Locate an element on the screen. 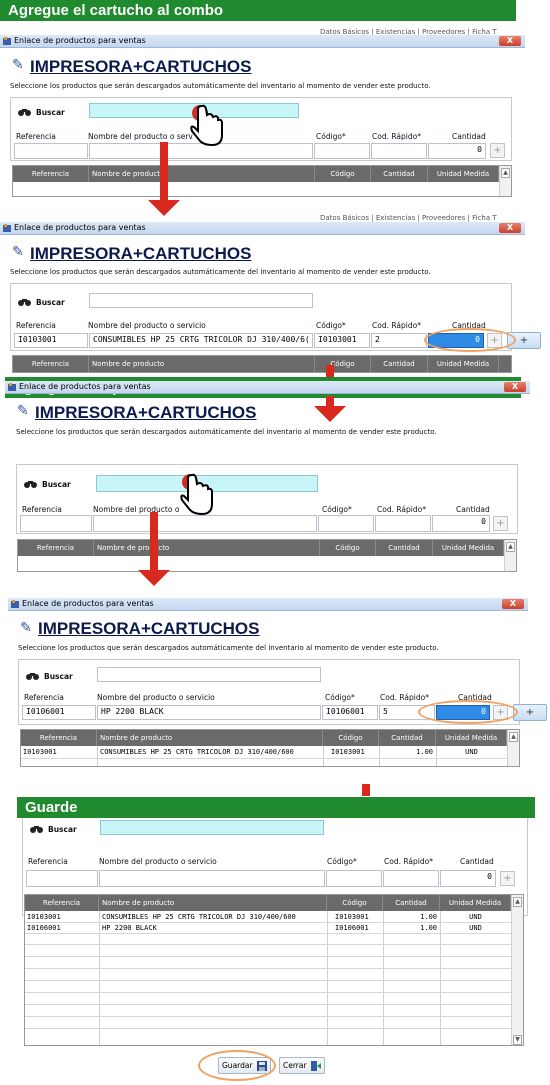  code-field: I0103001 is located at coordinates (342, 340).